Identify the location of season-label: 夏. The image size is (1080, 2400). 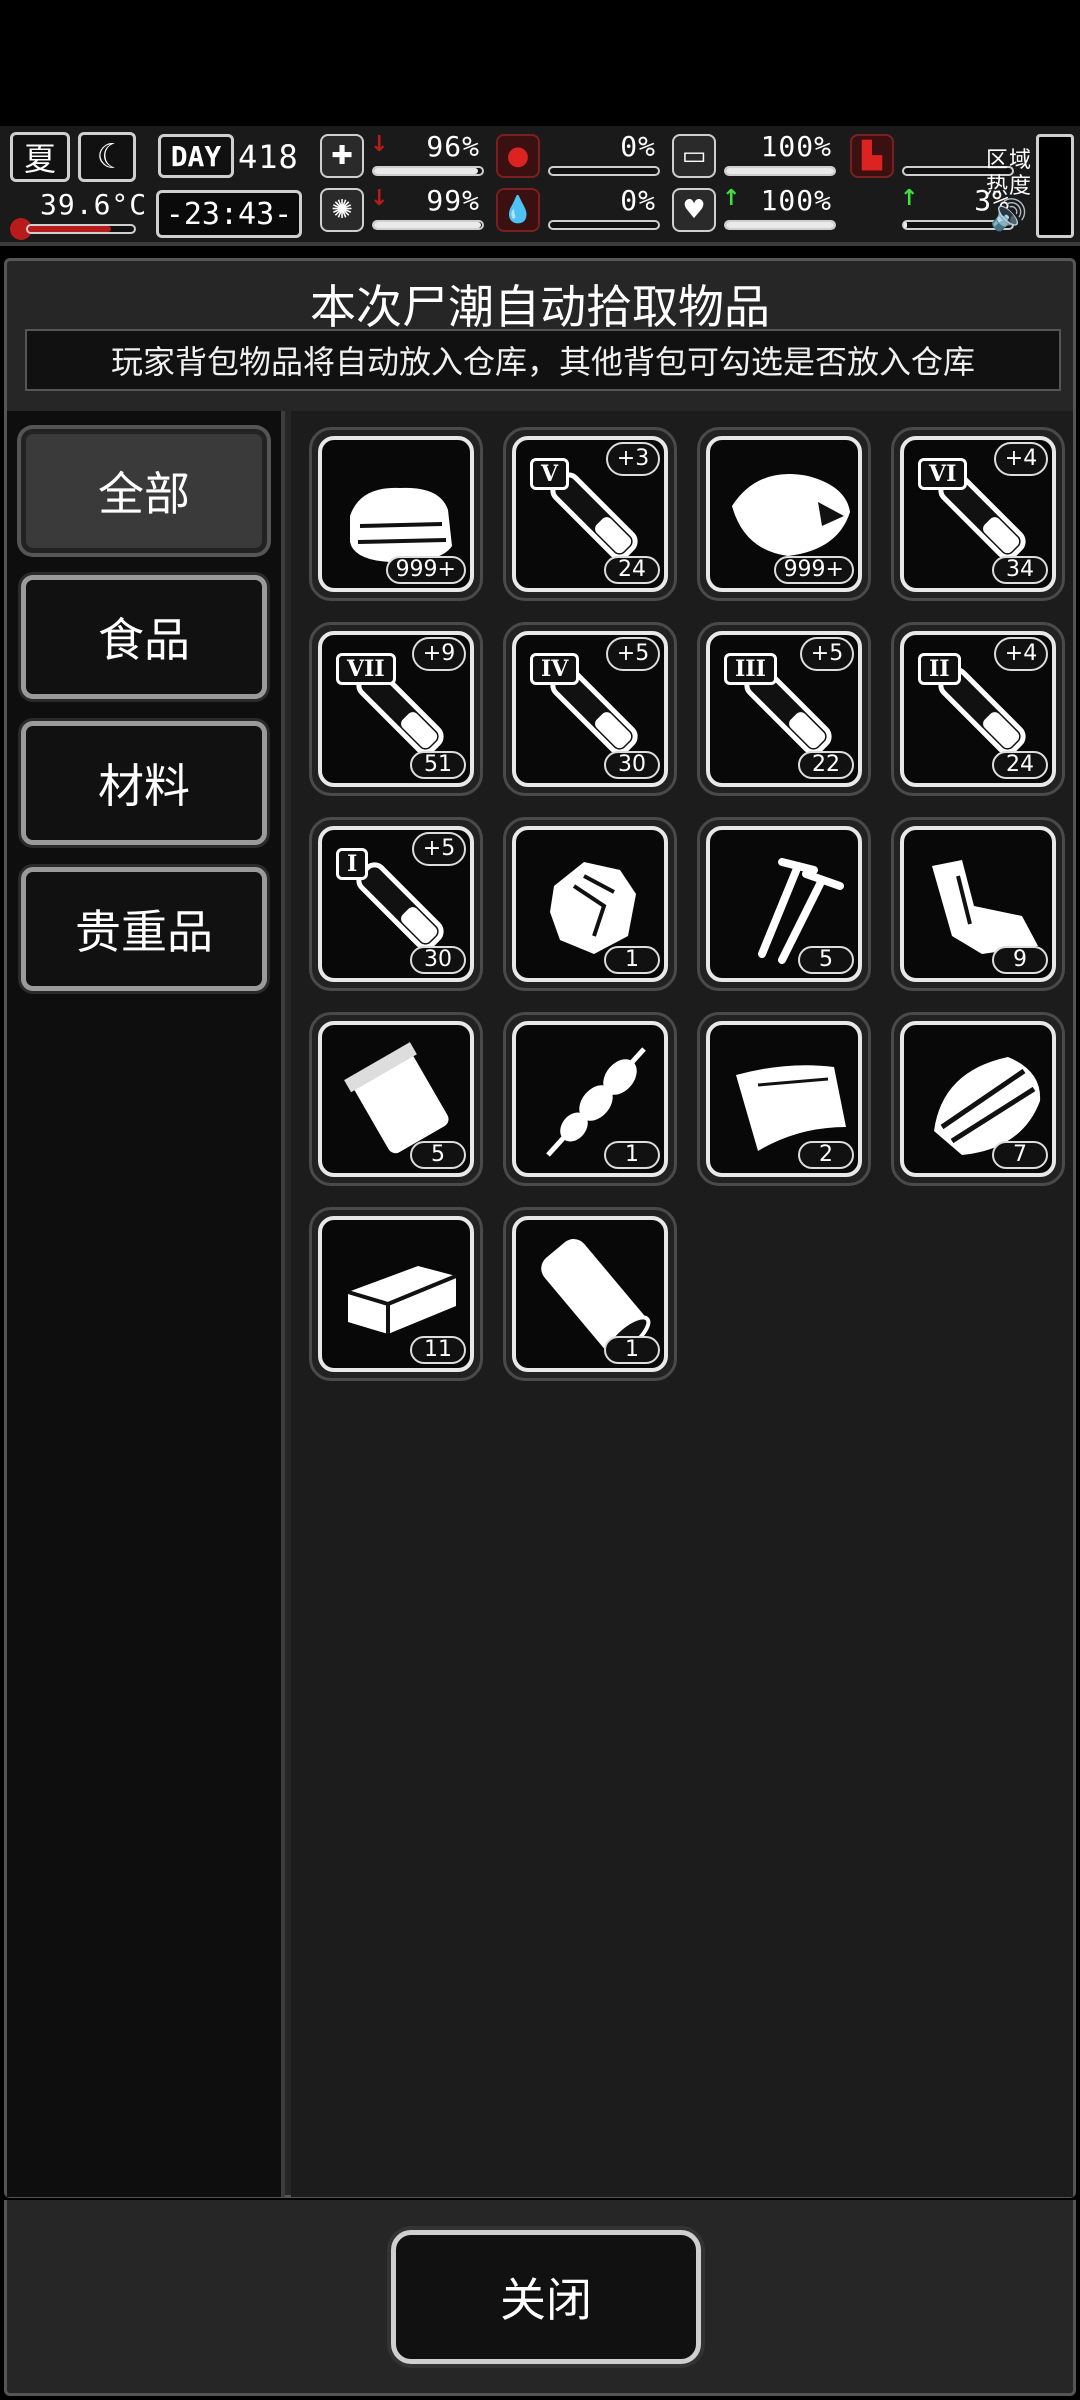
(39, 159).